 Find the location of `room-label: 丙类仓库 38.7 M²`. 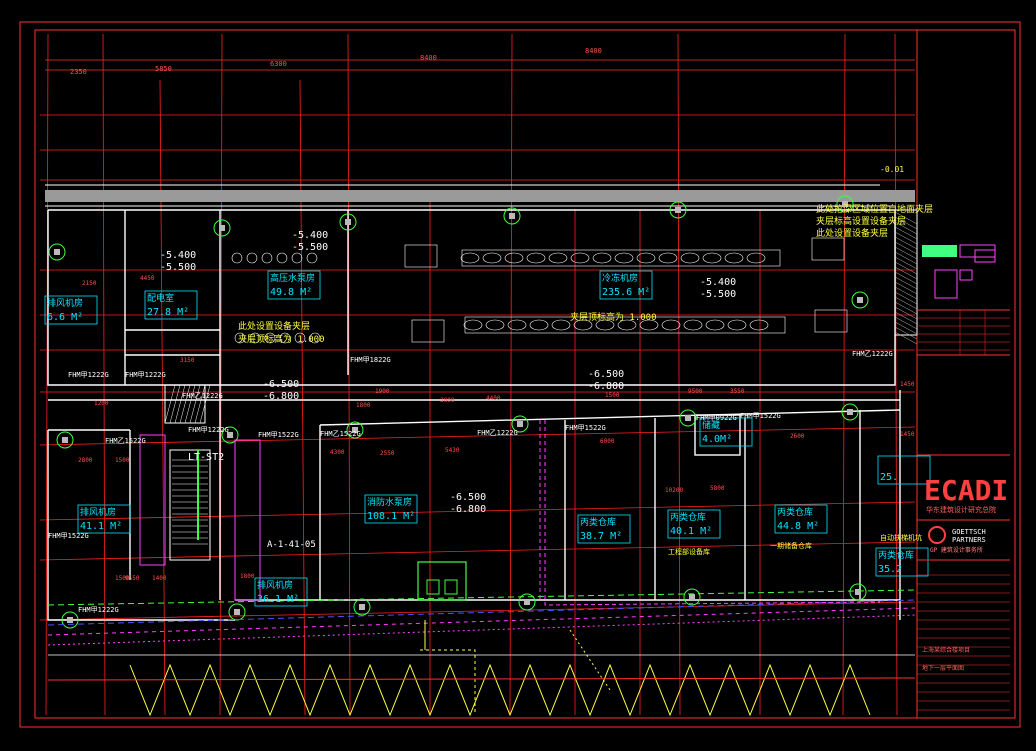

room-label: 丙类仓库 38.7 M² is located at coordinates (604, 529).